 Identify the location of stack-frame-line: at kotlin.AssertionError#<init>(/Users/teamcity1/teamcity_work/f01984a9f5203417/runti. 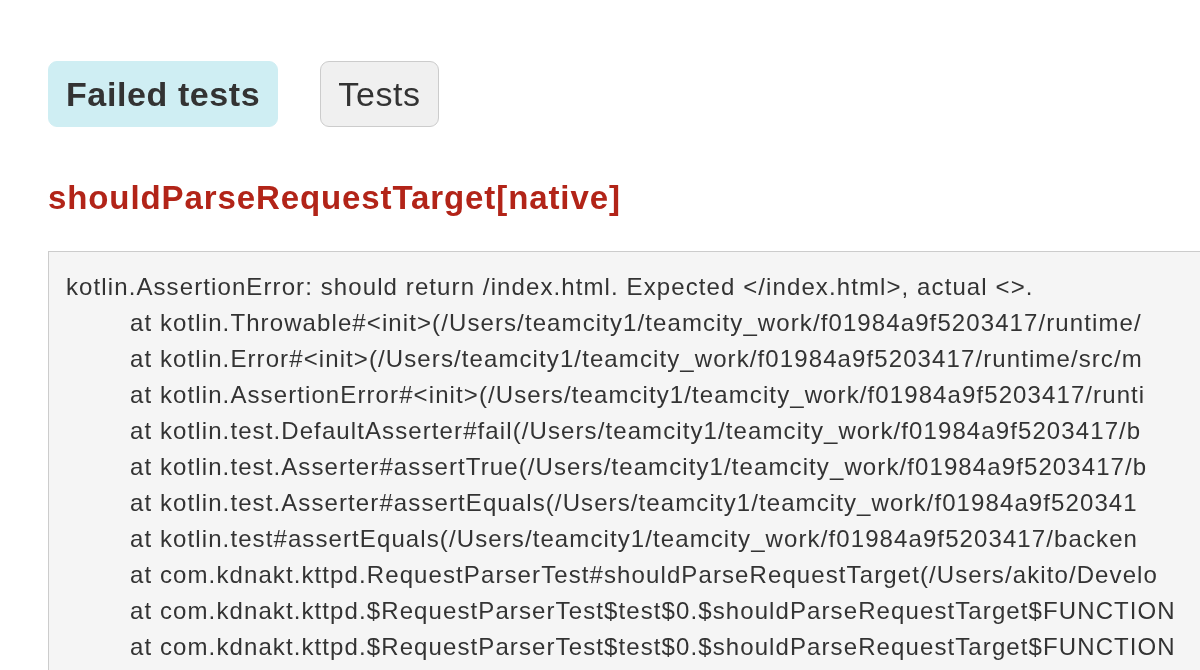
(638, 395).